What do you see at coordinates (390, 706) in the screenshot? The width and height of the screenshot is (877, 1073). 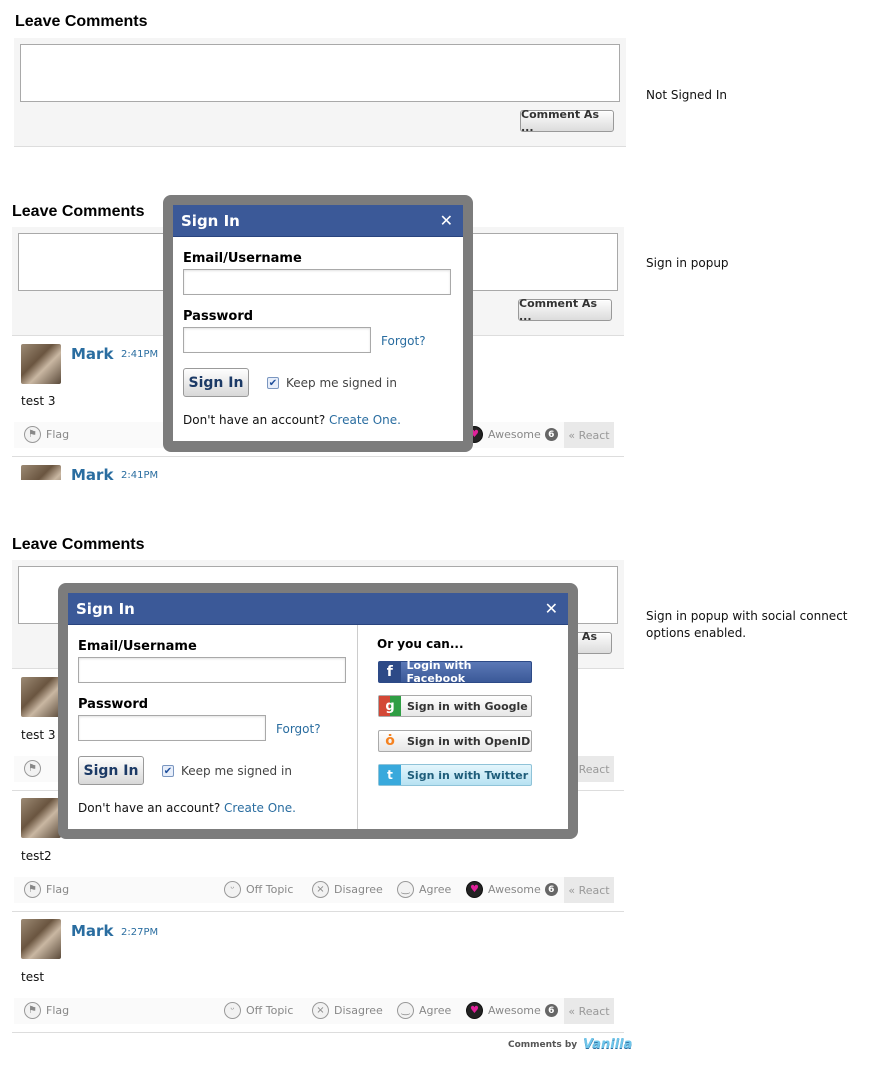 I see `google-icon: g` at bounding box center [390, 706].